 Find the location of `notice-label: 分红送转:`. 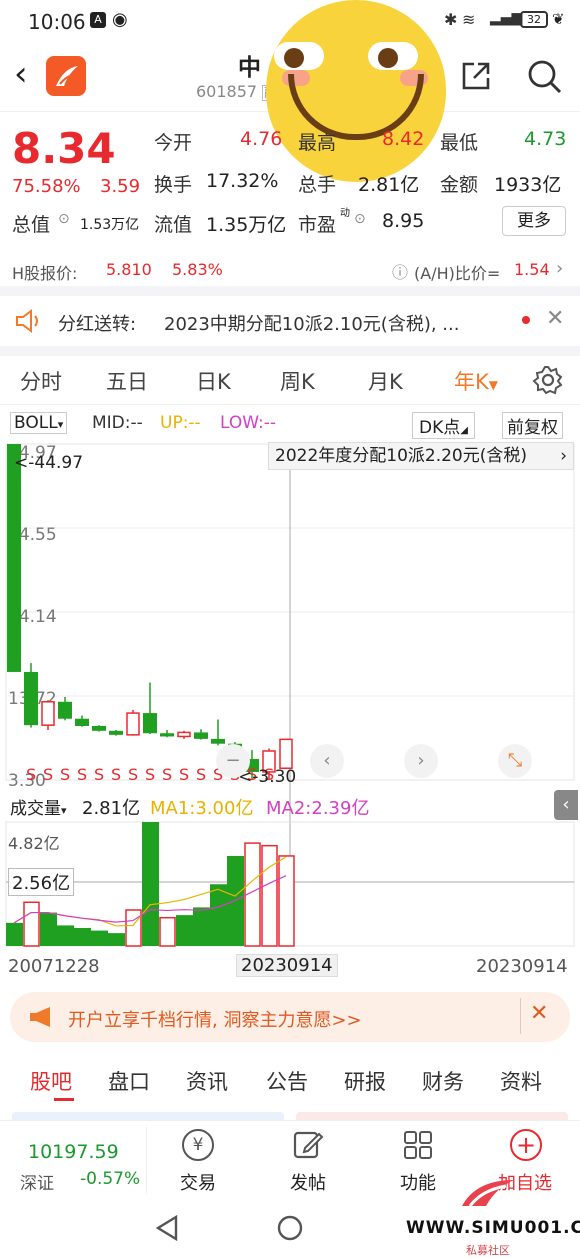

notice-label: 分红送转: is located at coordinates (97, 324).